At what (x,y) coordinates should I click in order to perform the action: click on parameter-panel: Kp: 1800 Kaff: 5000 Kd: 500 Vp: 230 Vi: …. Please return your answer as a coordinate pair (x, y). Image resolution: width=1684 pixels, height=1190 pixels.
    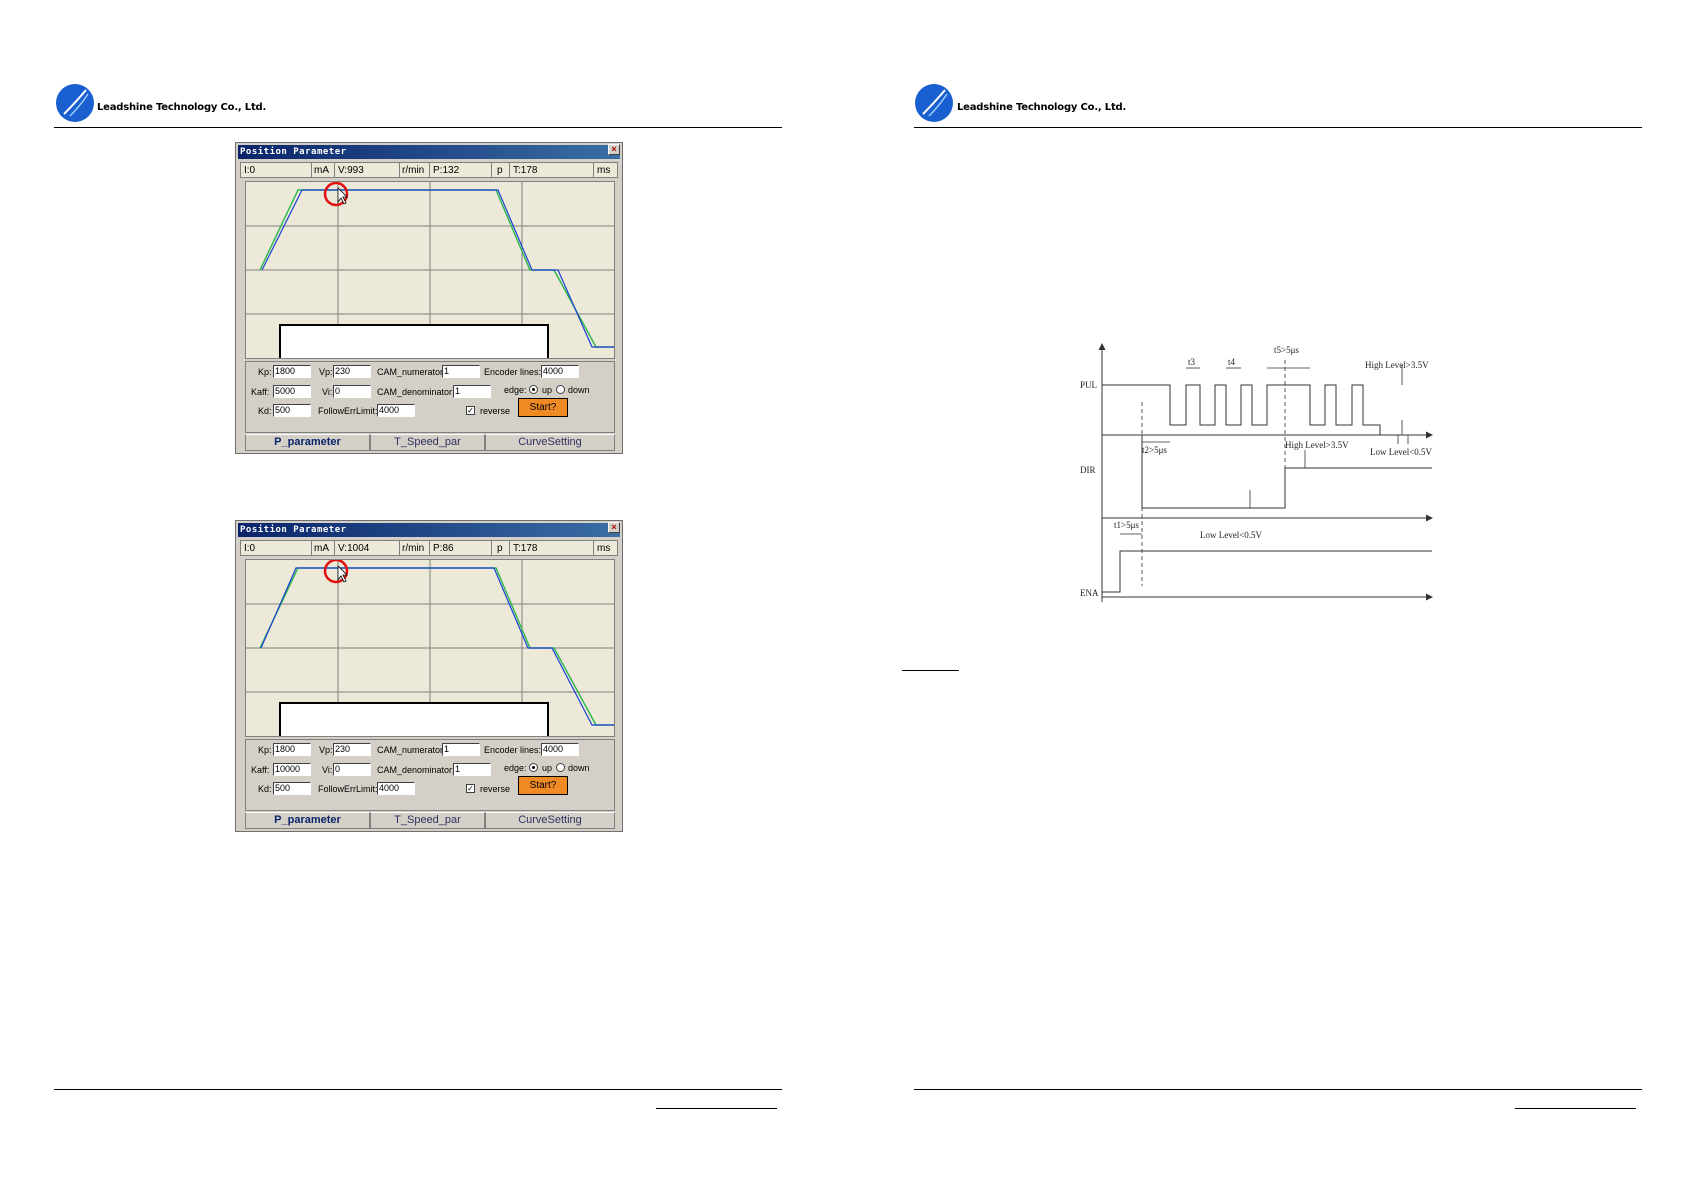
    Looking at the image, I should click on (430, 397).